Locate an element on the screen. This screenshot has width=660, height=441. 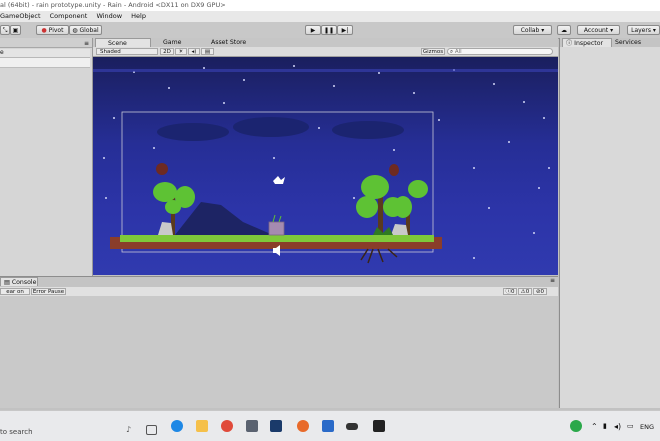
tray-status-icon is located at coordinates (576, 426).